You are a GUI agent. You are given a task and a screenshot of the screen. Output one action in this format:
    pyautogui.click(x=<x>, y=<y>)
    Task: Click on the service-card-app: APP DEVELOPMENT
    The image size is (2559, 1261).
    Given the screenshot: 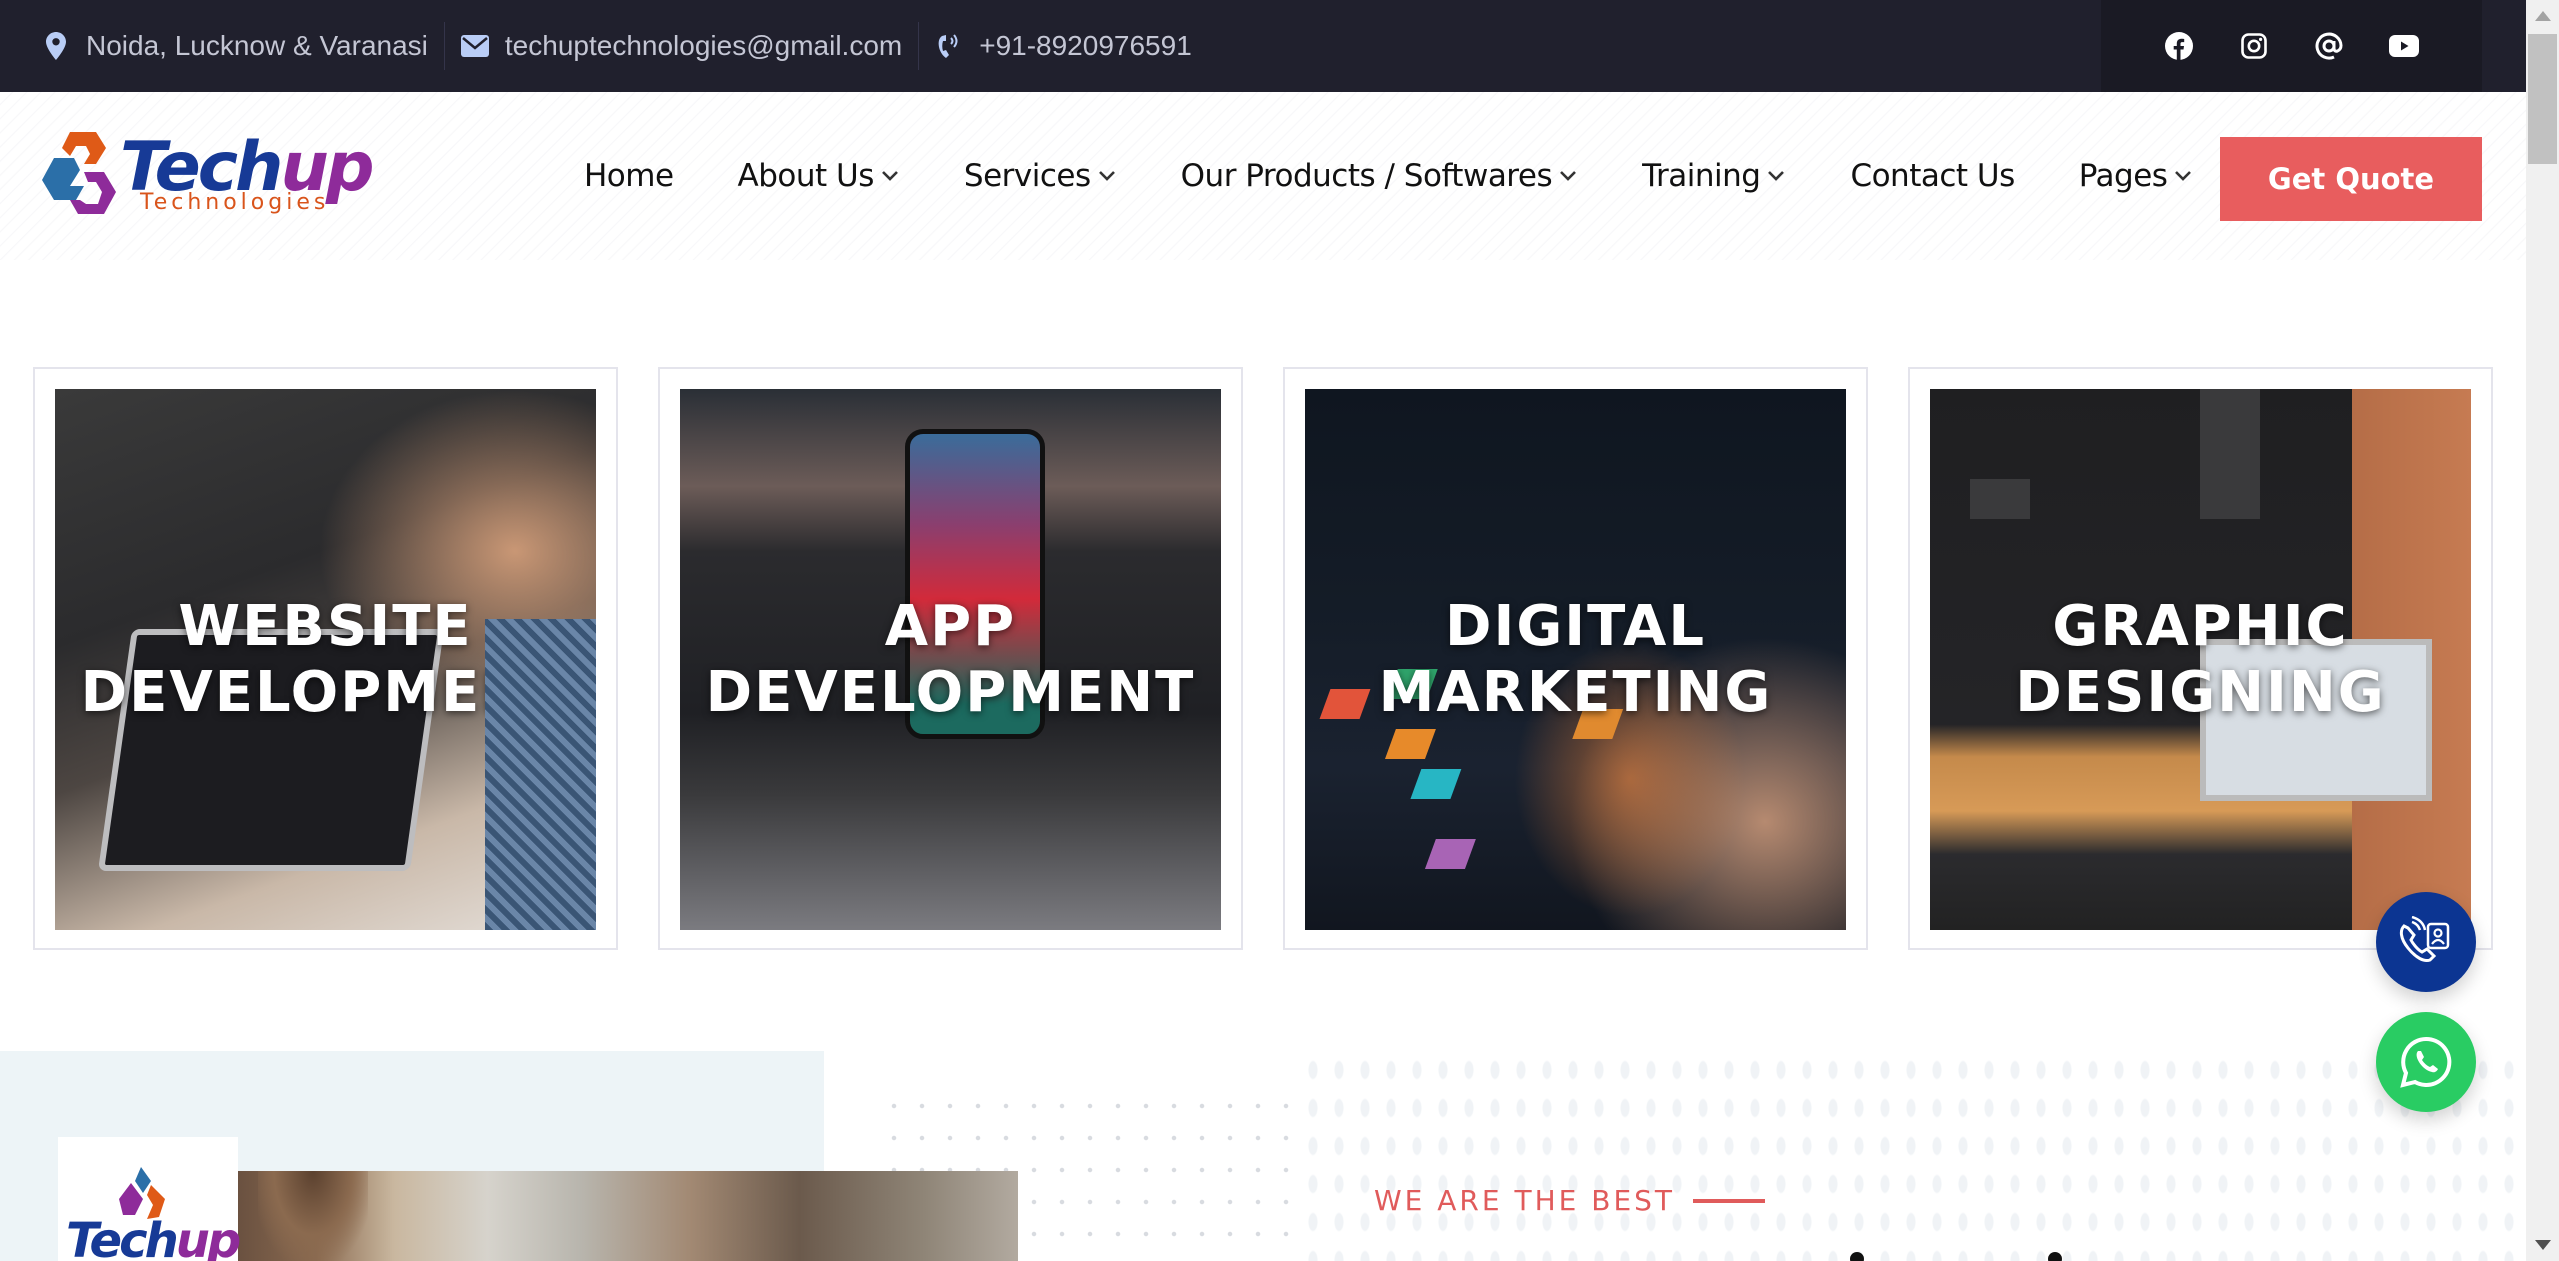 What is the action you would take?
    pyautogui.click(x=950, y=658)
    